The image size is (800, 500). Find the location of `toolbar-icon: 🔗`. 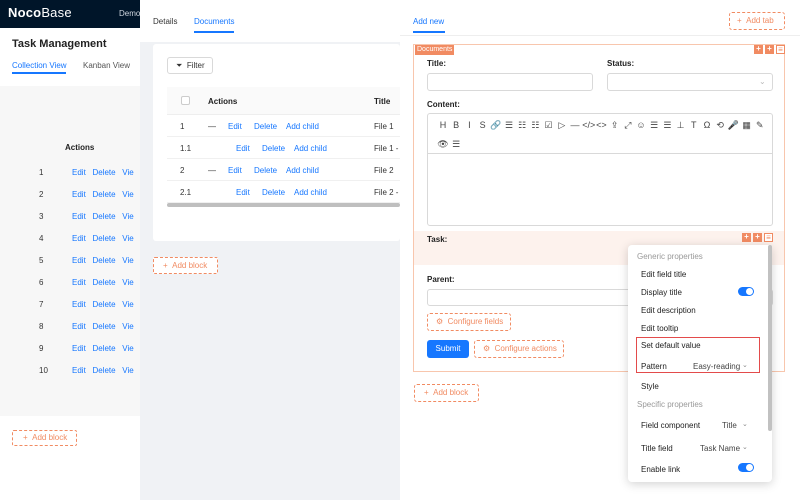

toolbar-icon: 🔗 is located at coordinates (496, 125).